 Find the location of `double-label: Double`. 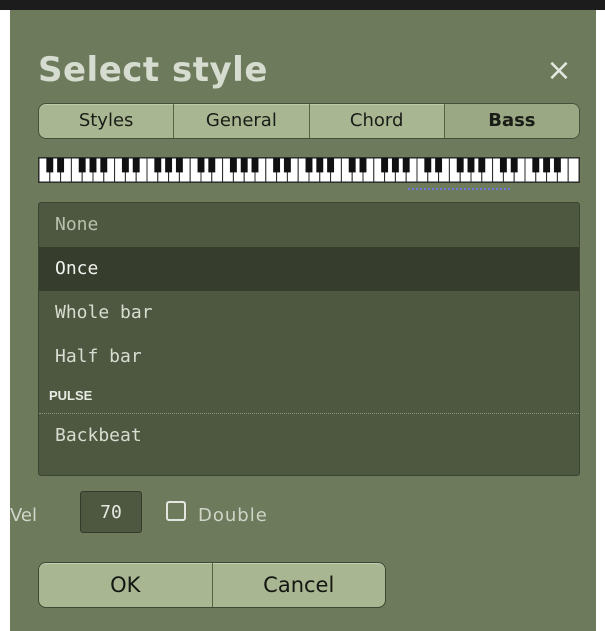

double-label: Double is located at coordinates (233, 515).